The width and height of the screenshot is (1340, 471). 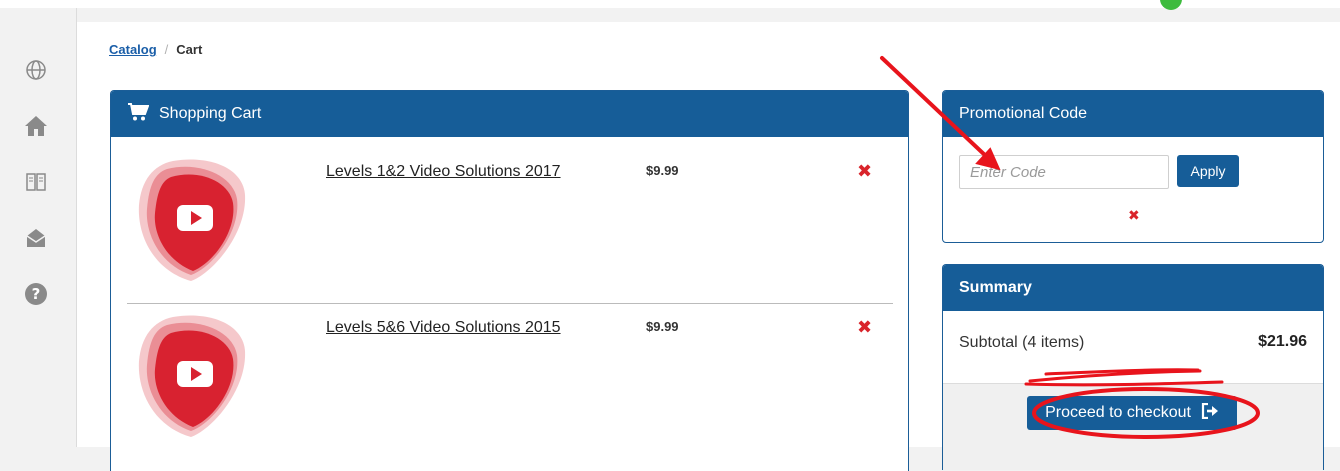 What do you see at coordinates (210, 113) in the screenshot?
I see `shopping-cart-title: Shopping Cart` at bounding box center [210, 113].